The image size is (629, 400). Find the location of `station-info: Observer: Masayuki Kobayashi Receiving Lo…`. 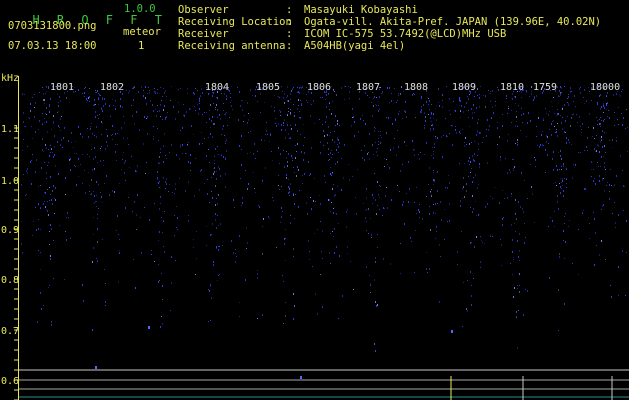

station-info: Observer: Masayuki Kobayashi Receiving Lo… is located at coordinates (389, 28).